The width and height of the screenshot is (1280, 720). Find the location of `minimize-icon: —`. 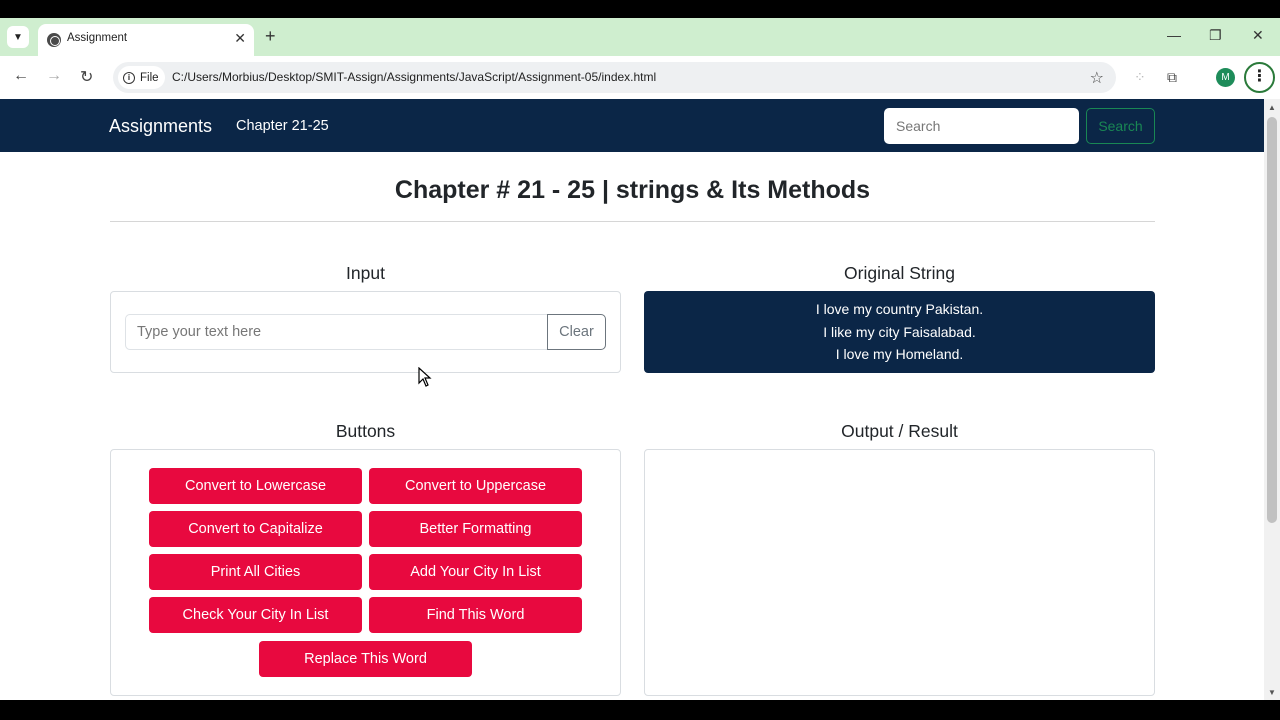

minimize-icon: — is located at coordinates (1174, 35).